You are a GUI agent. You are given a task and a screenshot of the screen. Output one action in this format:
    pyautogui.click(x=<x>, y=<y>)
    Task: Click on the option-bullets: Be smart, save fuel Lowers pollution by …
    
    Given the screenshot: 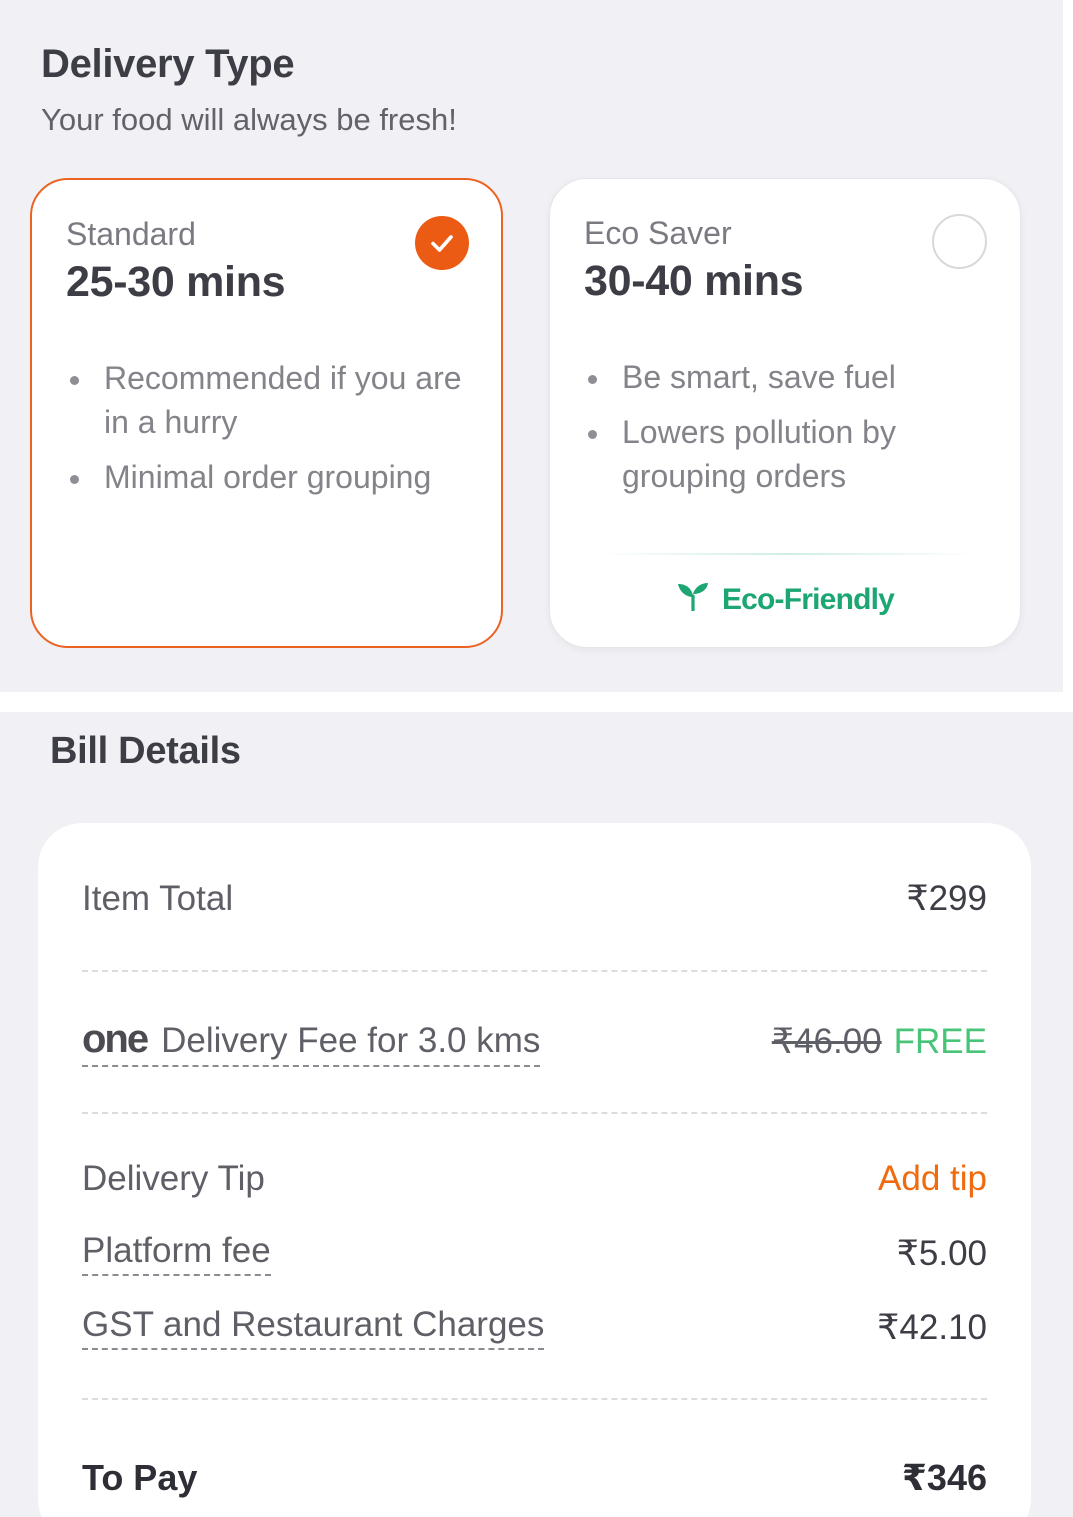 What is the action you would take?
    pyautogui.click(x=794, y=432)
    